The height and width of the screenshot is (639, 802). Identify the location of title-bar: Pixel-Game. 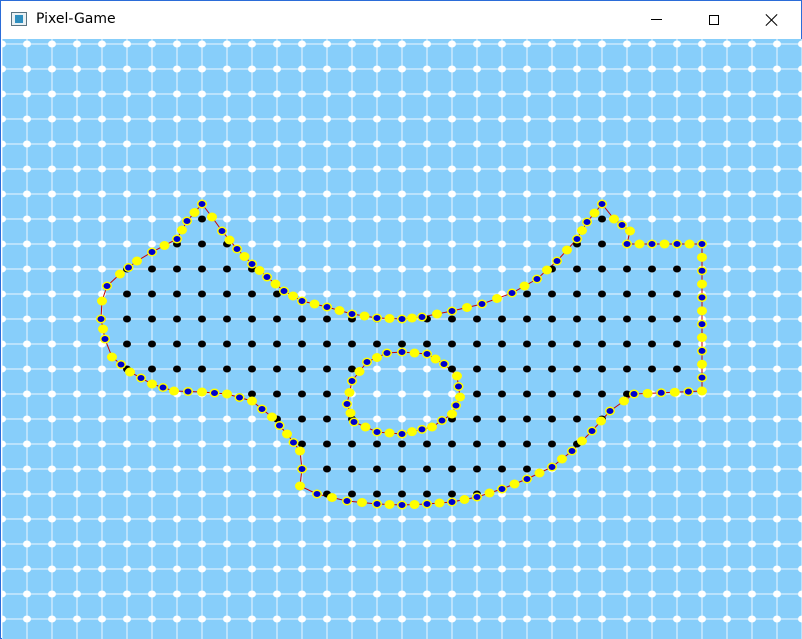
(401, 19).